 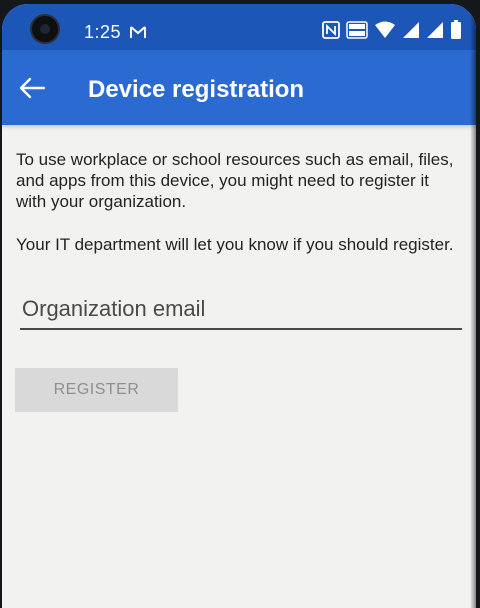 What do you see at coordinates (357, 30) in the screenshot?
I see `volte-icon` at bounding box center [357, 30].